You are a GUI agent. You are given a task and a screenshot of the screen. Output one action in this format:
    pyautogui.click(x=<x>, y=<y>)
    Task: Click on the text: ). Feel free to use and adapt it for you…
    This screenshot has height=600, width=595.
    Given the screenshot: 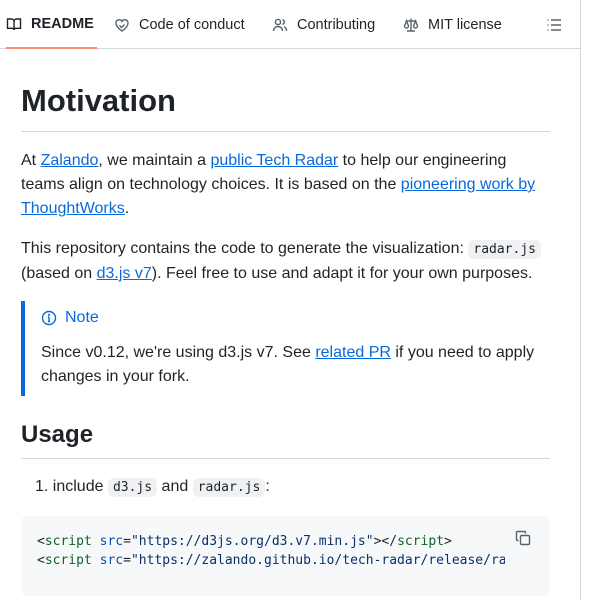 What is the action you would take?
    pyautogui.click(x=342, y=273)
    